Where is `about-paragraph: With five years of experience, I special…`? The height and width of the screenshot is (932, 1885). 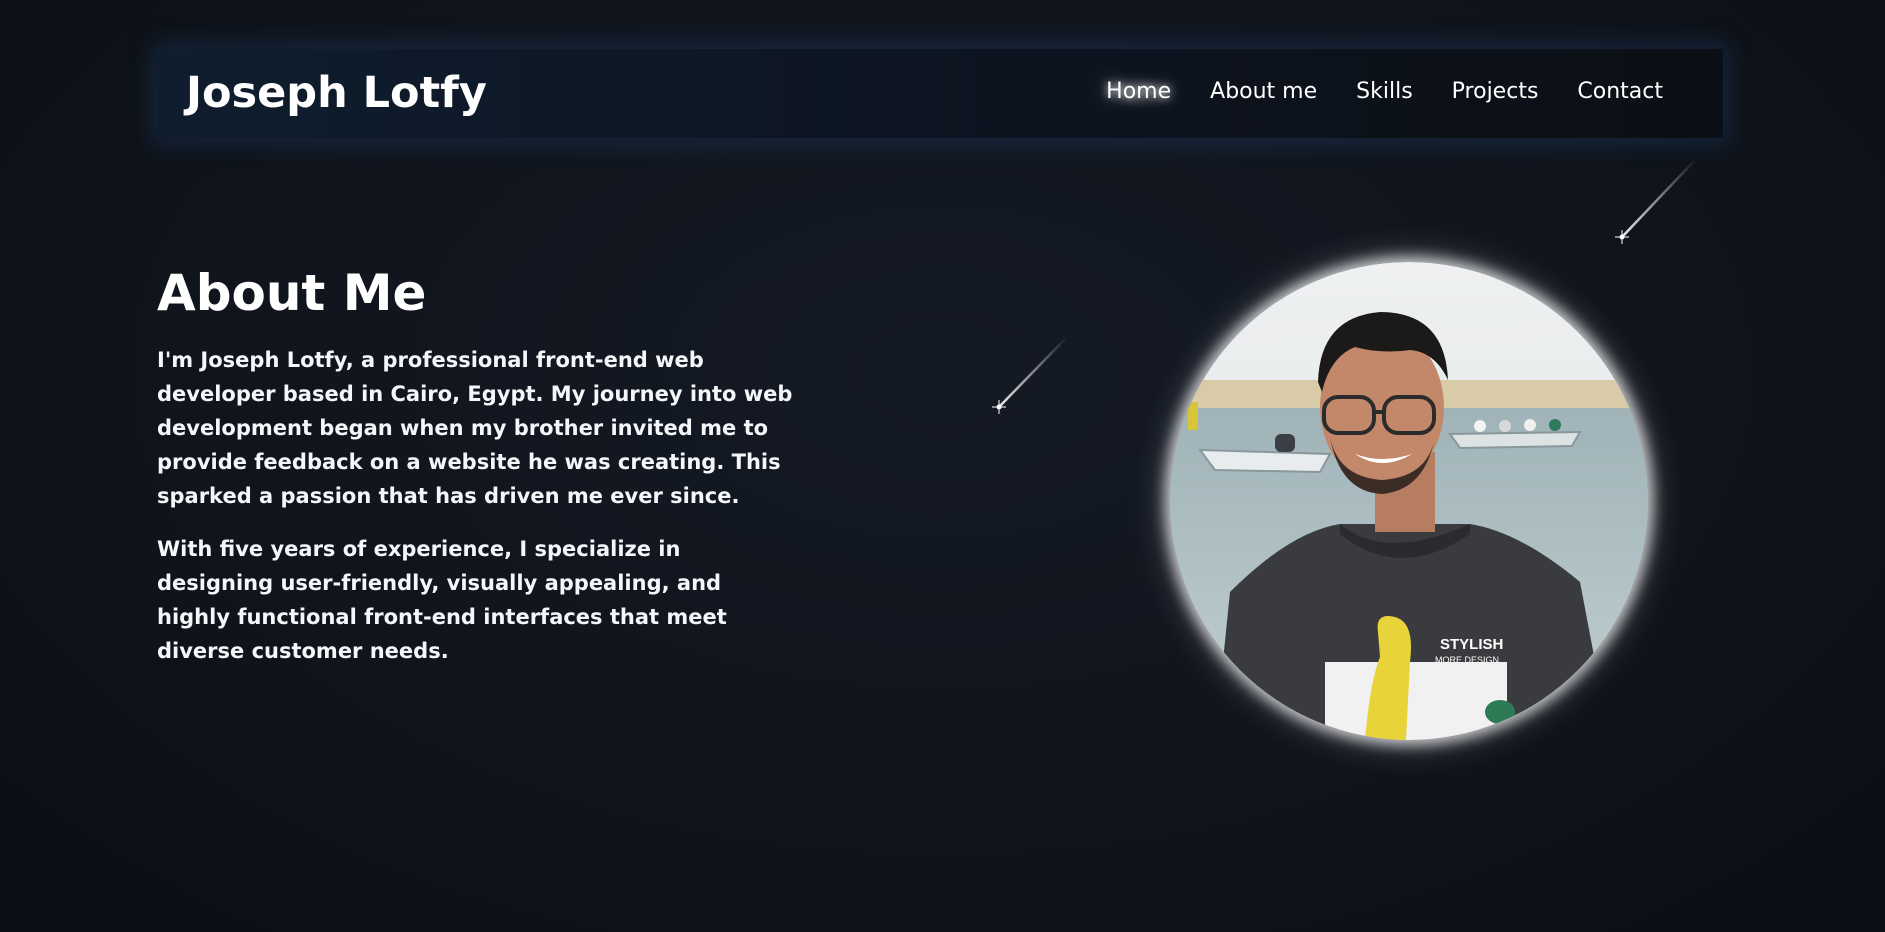
about-paragraph: With five years of experience, I special… is located at coordinates (442, 600).